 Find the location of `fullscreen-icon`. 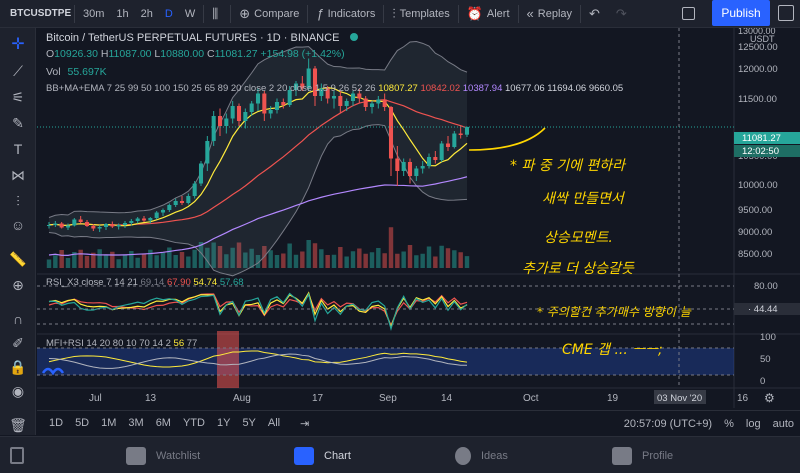

fullscreen-icon is located at coordinates (688, 13).